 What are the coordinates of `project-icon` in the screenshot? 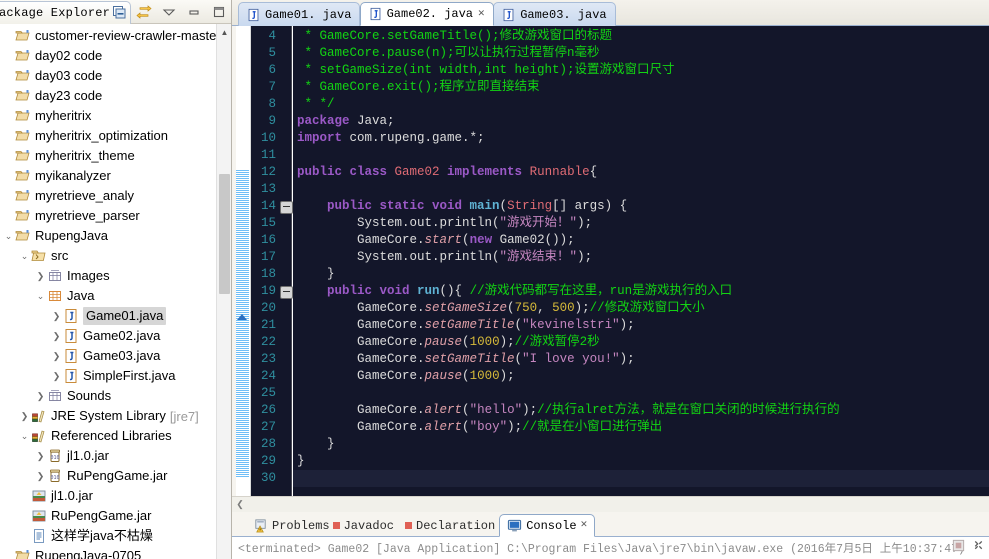 It's located at (23, 96).